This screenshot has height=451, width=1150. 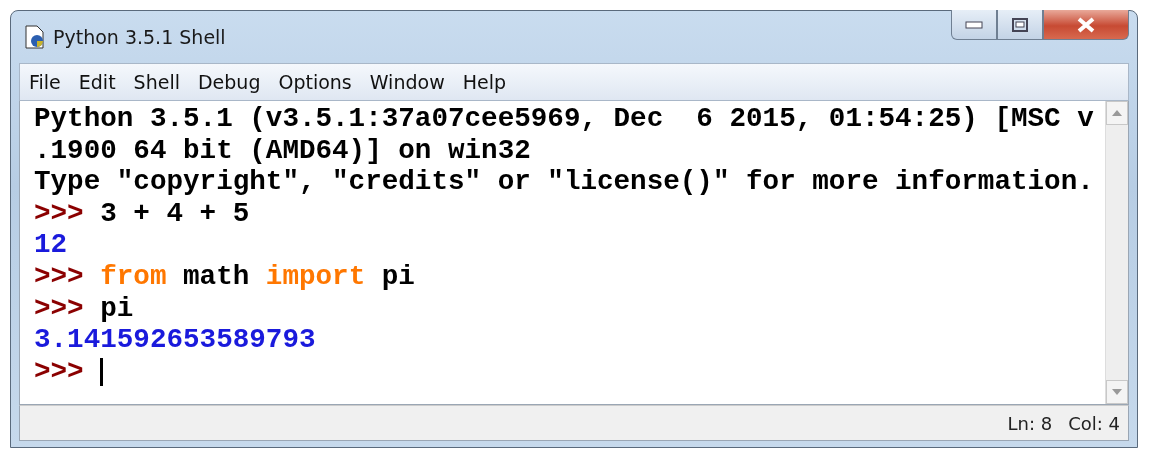 I want to click on text-cursor, so click(x=102, y=371).